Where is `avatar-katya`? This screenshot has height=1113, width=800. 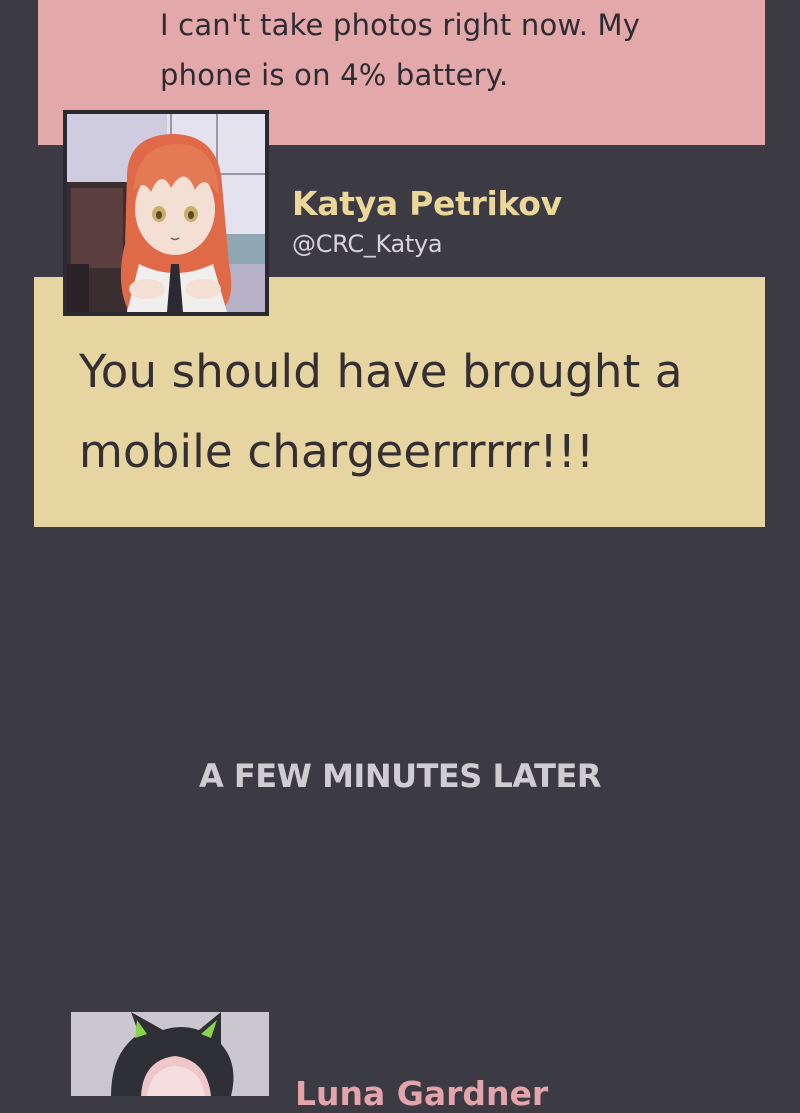
avatar-katya is located at coordinates (166, 213).